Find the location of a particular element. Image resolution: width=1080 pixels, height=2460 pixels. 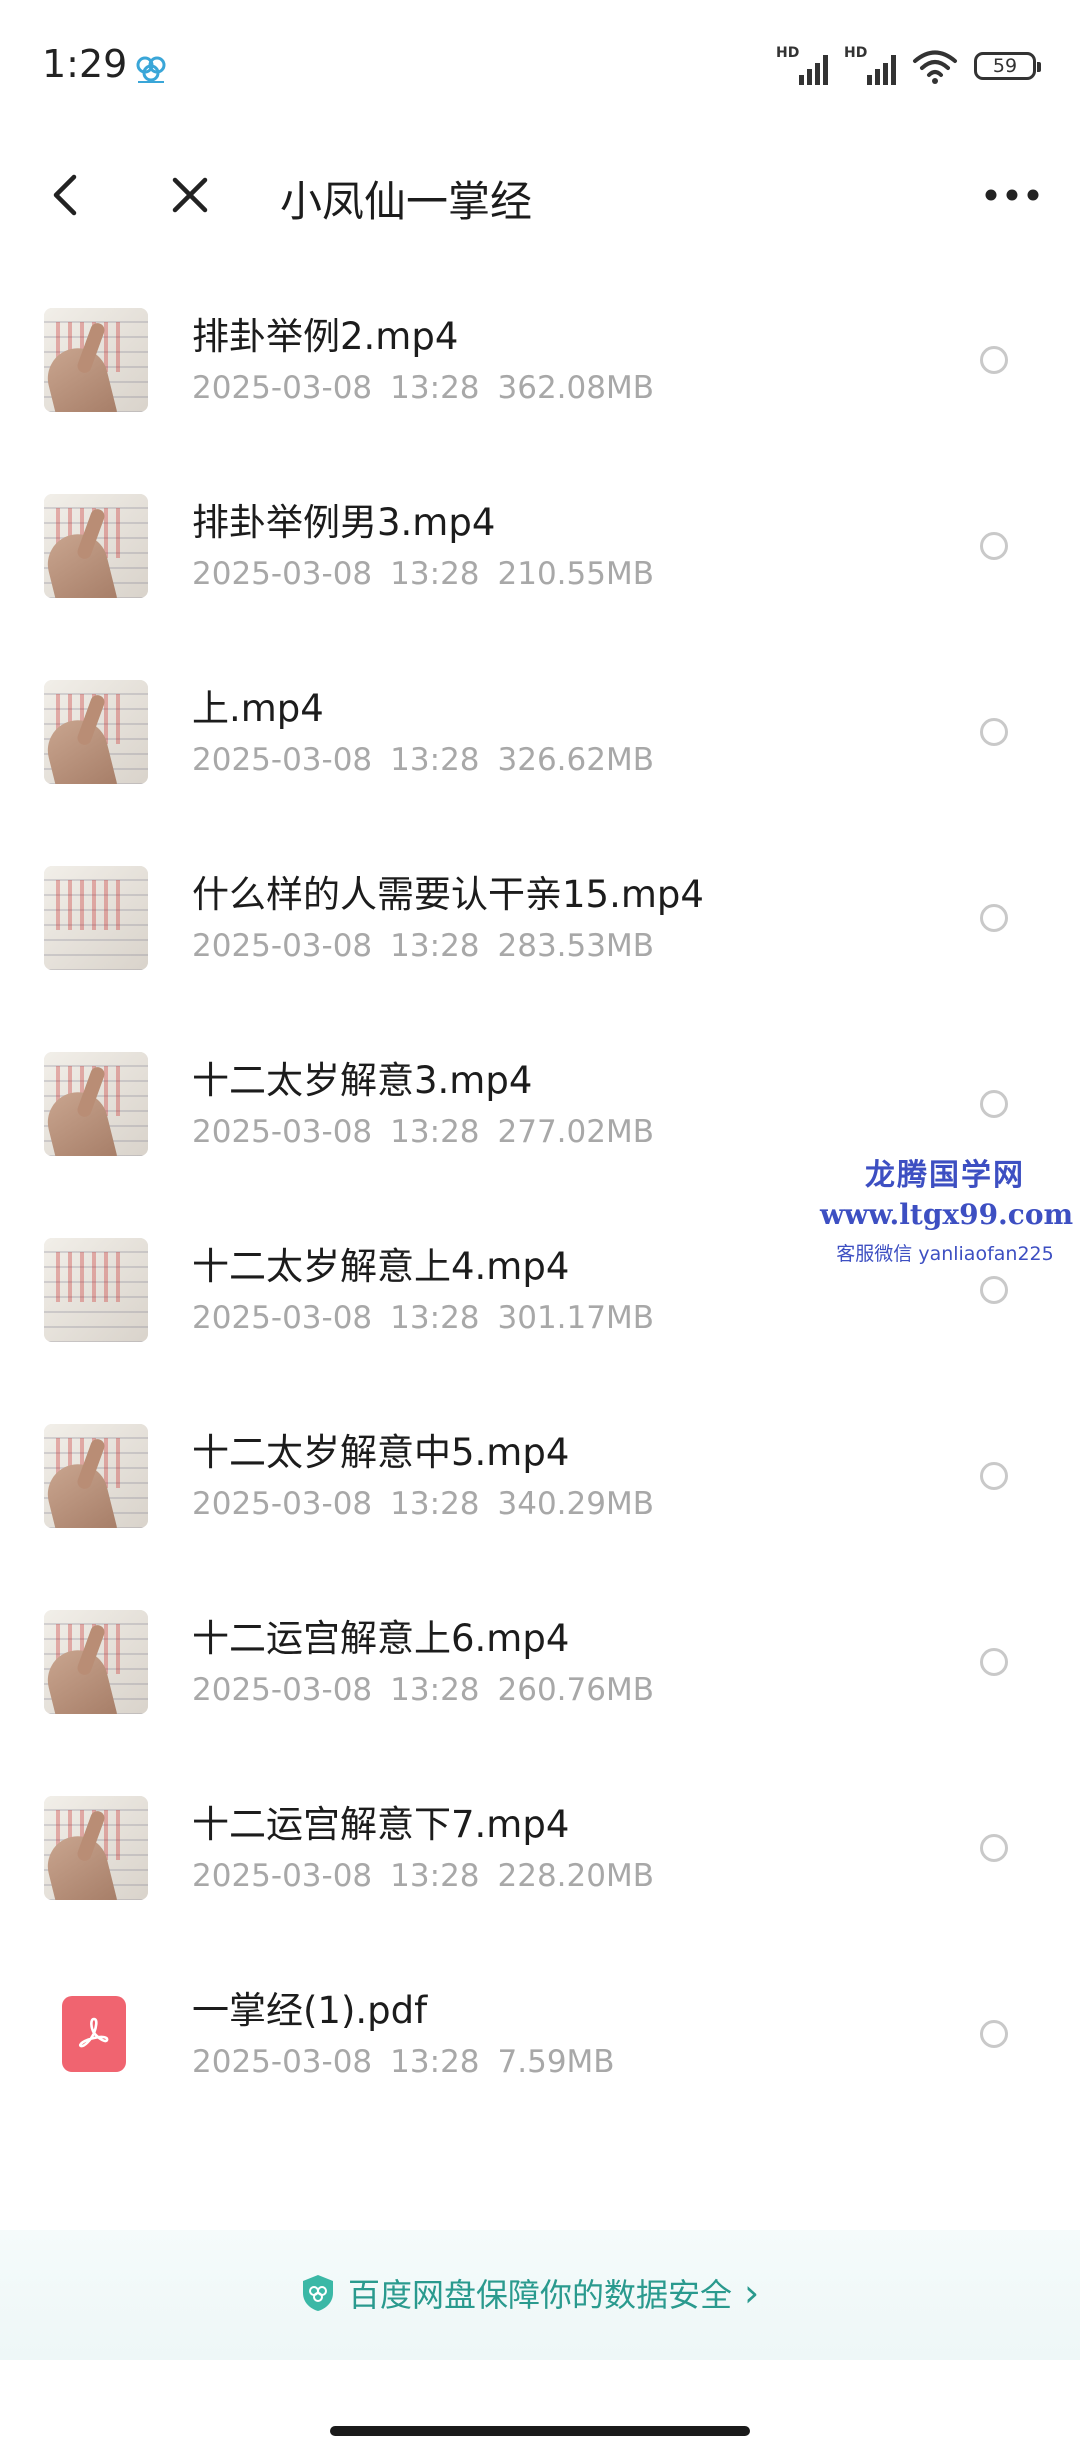

file-name: 十二太岁解意3.mp4 is located at coordinates (362, 1080).